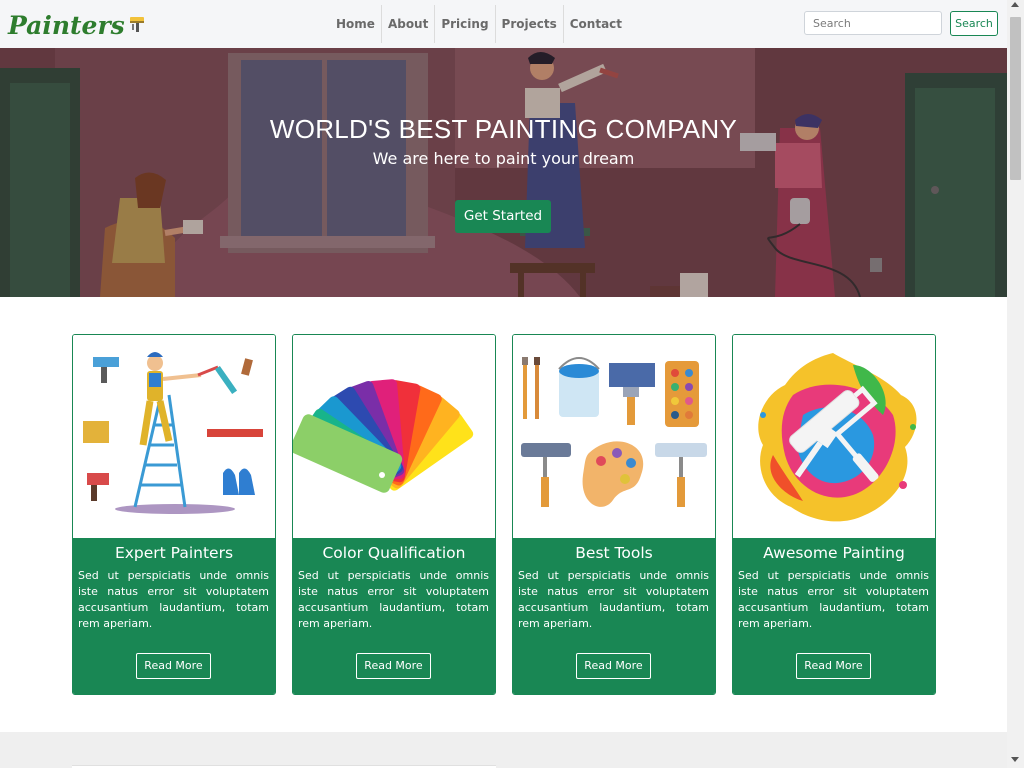  What do you see at coordinates (1015, 384) in the screenshot?
I see `page-scrollbar` at bounding box center [1015, 384].